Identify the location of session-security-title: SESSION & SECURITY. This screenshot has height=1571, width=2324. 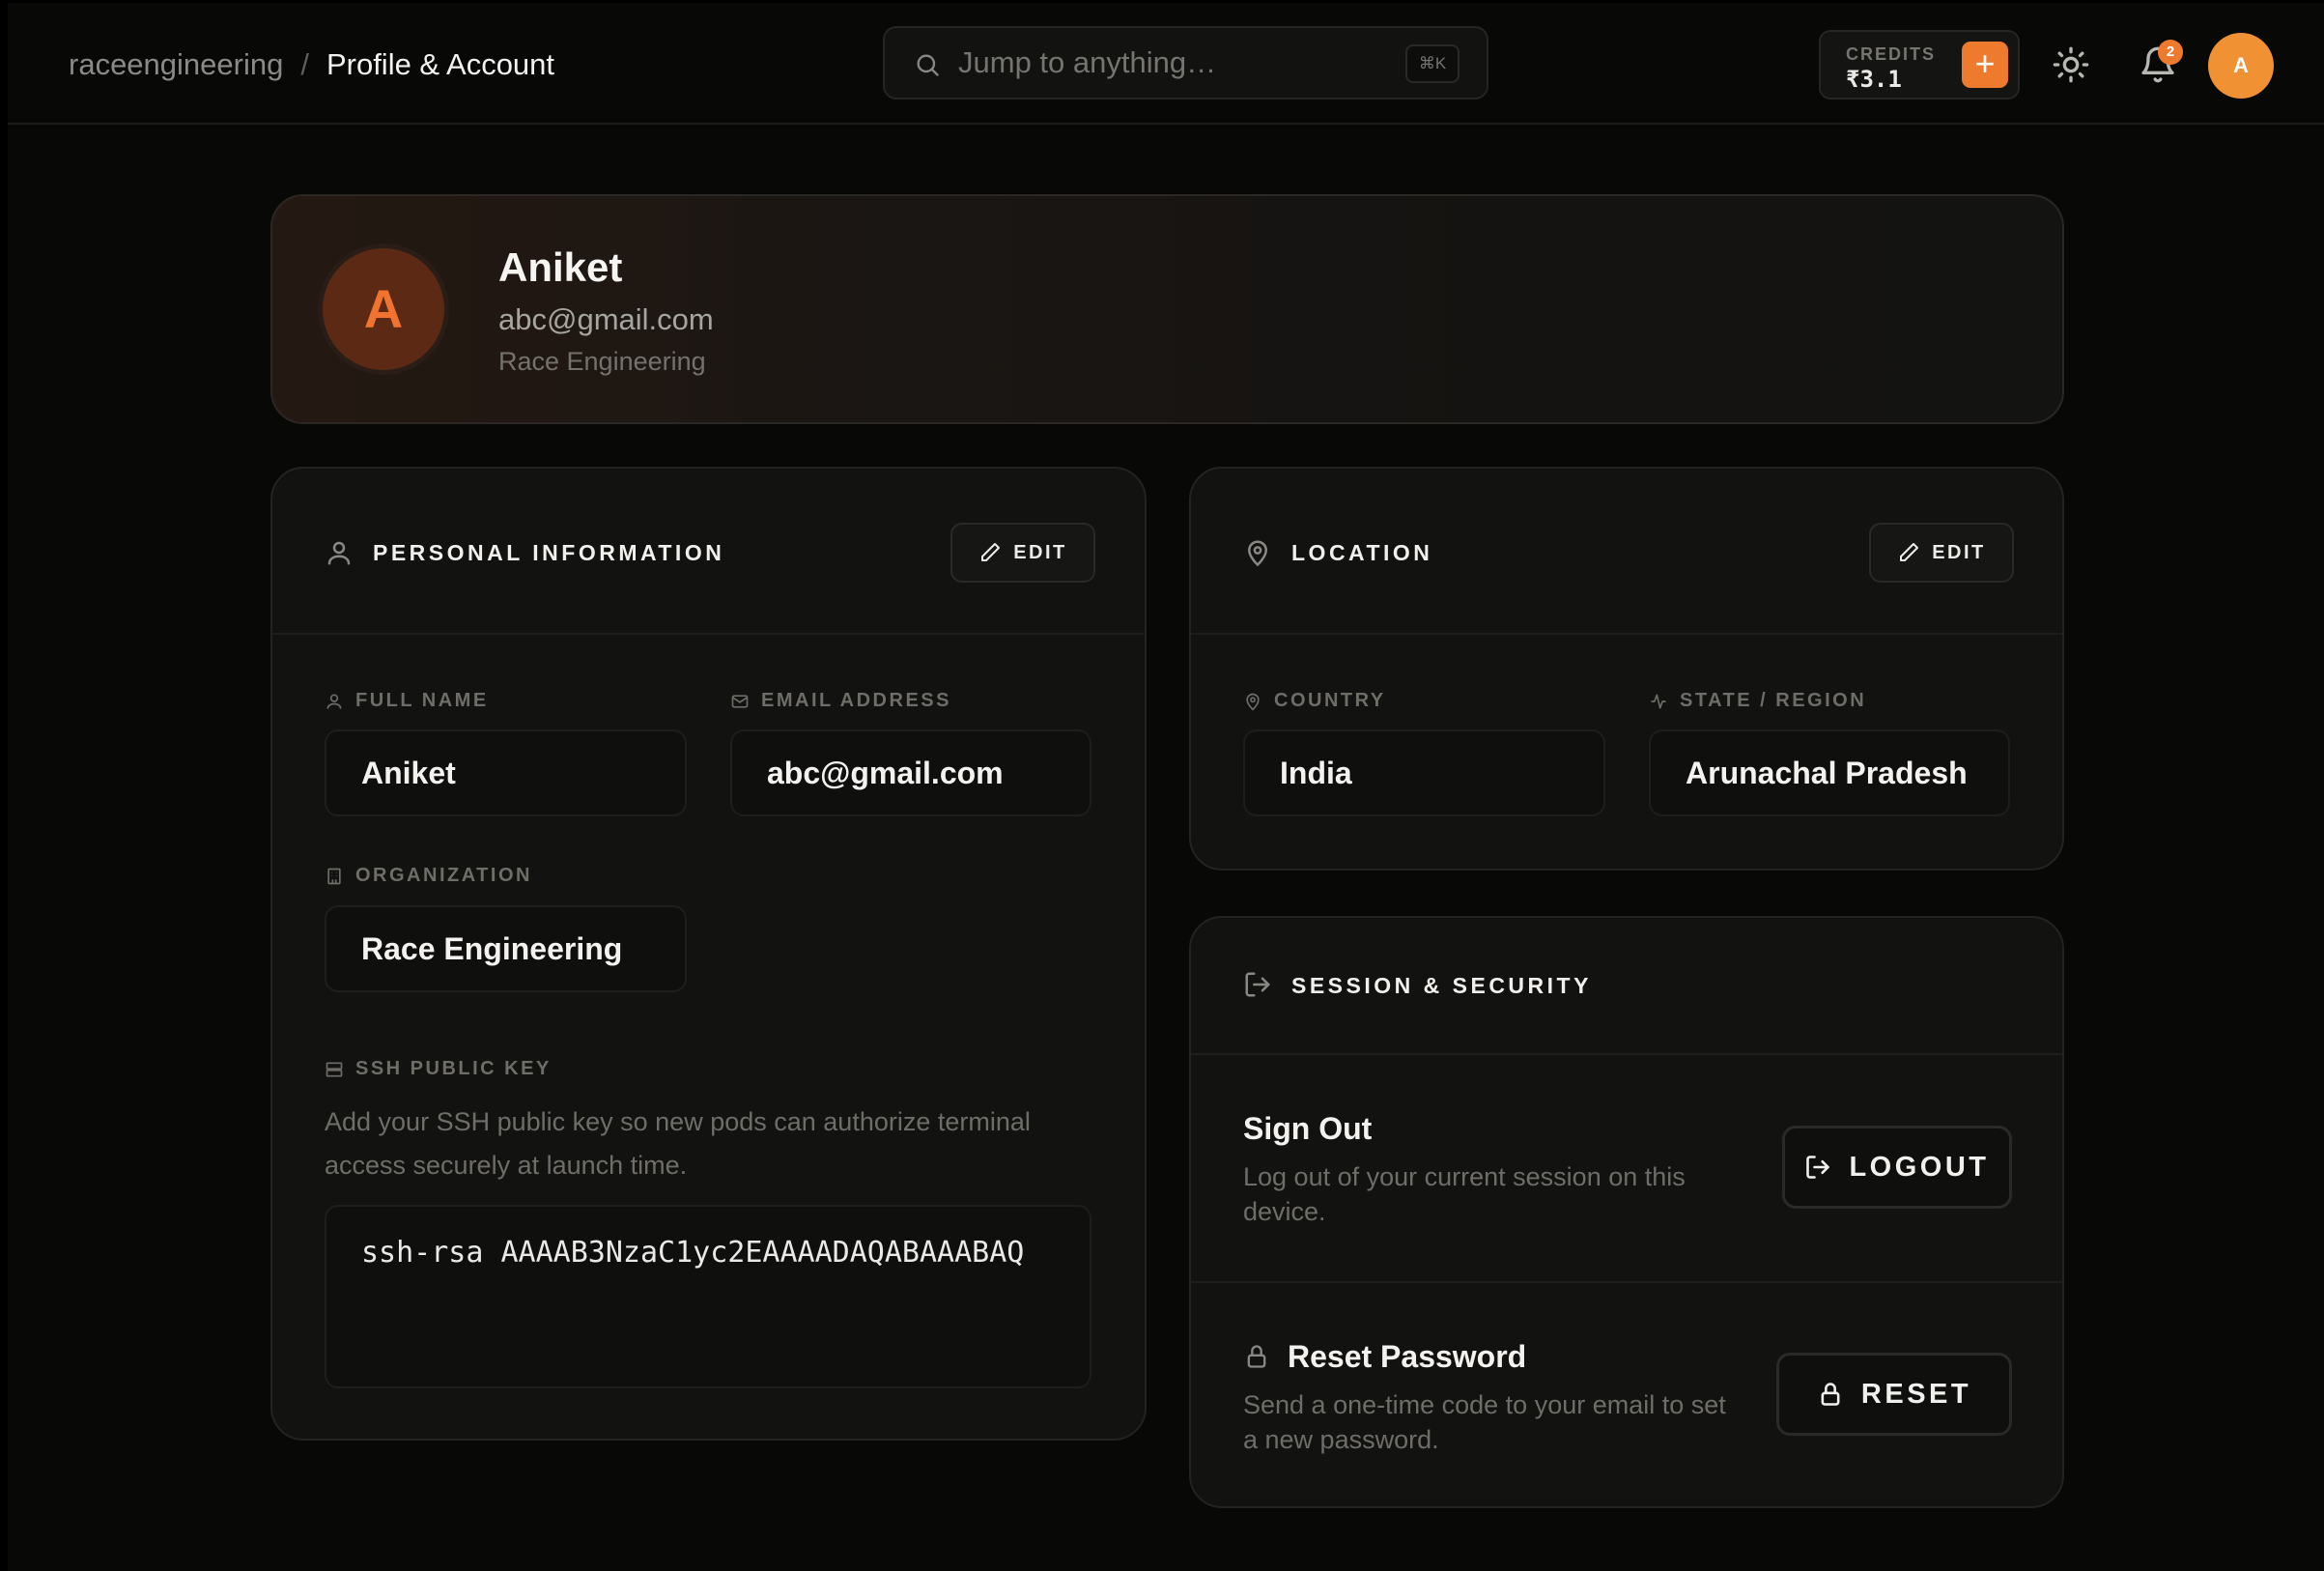
(1441, 986).